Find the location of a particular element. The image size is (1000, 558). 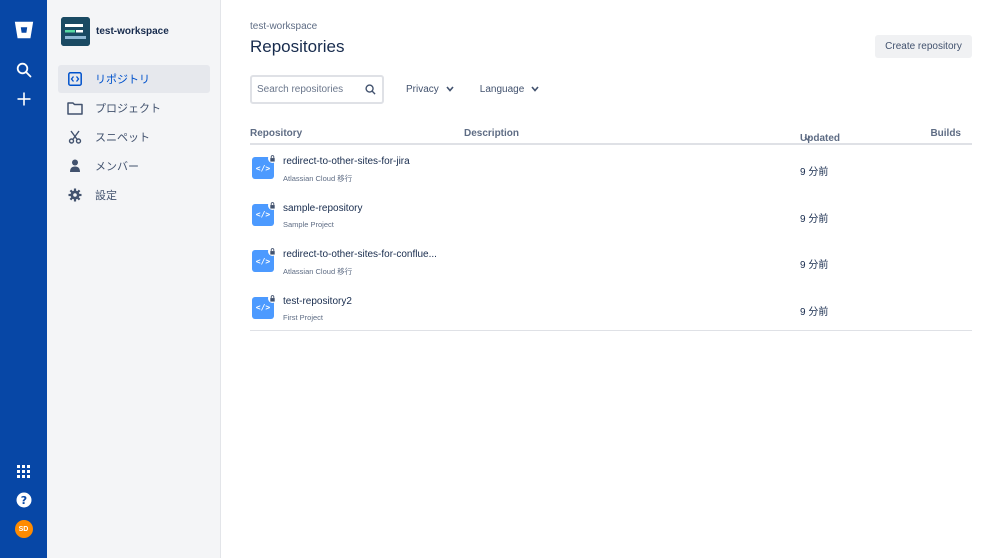

sidebar-item-snippets: スニペット is located at coordinates (134, 137).